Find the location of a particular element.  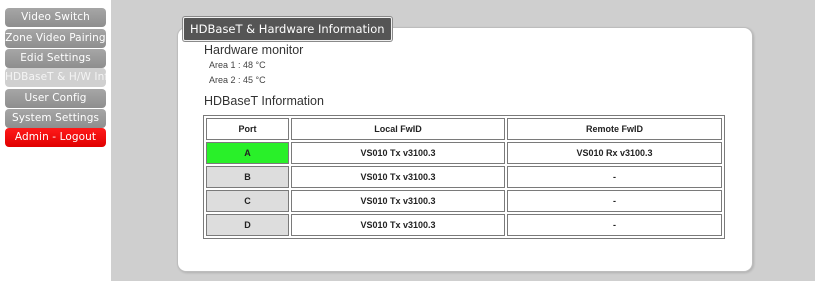

nav-admin-logout: Admin - Logout is located at coordinates (55, 137).